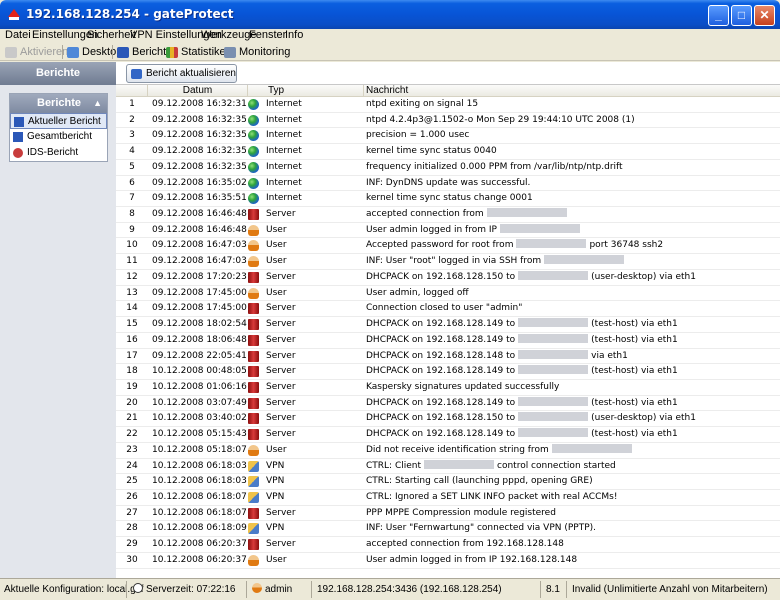 The width and height of the screenshot is (780, 600). What do you see at coordinates (461, 512) in the screenshot?
I see `row-message-text: PPP MPPE Compression module registered` at bounding box center [461, 512].